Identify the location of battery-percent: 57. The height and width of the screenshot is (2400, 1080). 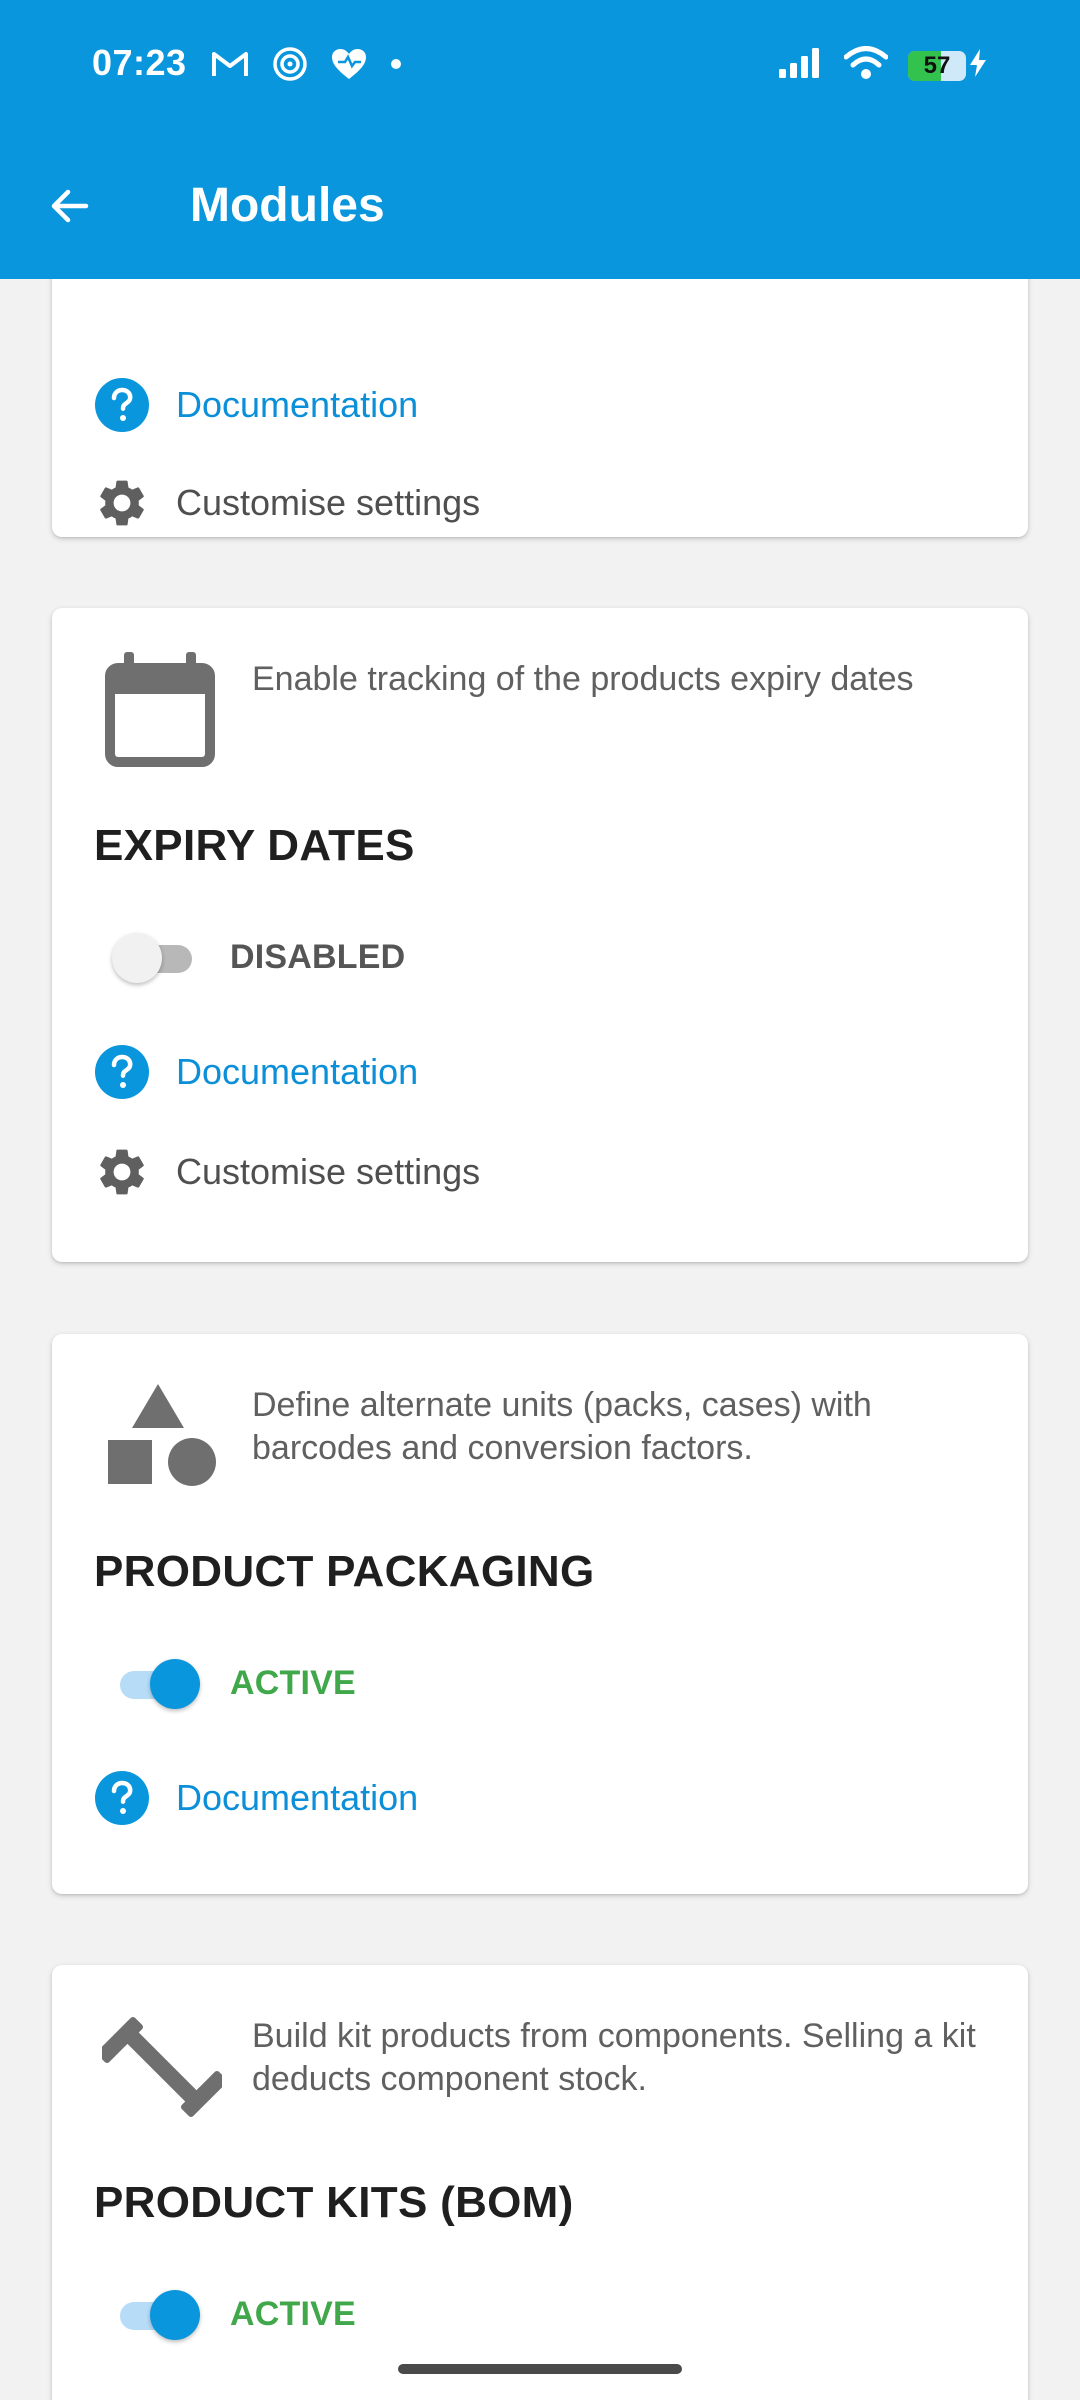
(937, 65).